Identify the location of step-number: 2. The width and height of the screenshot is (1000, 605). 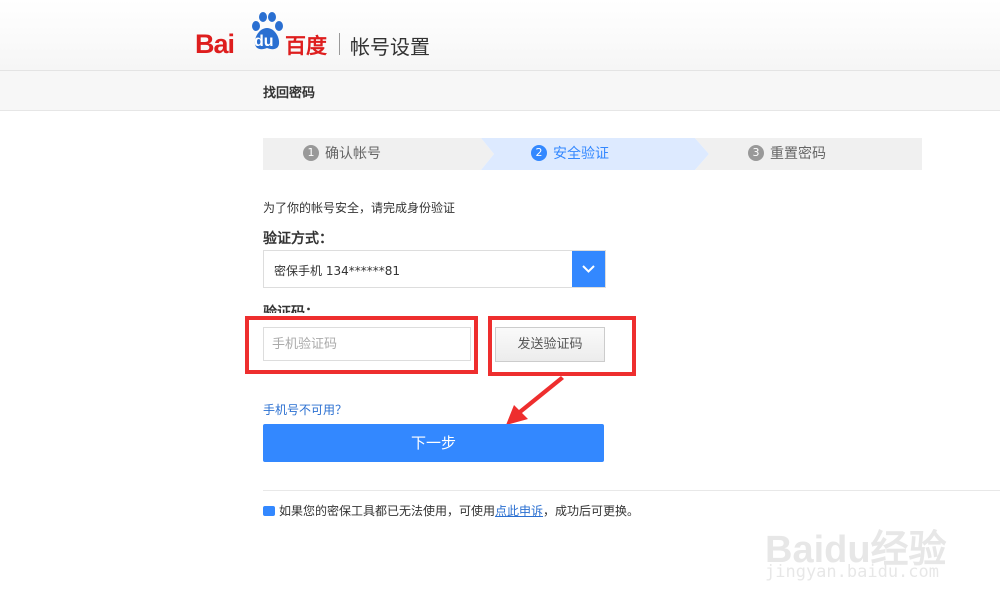
(539, 153).